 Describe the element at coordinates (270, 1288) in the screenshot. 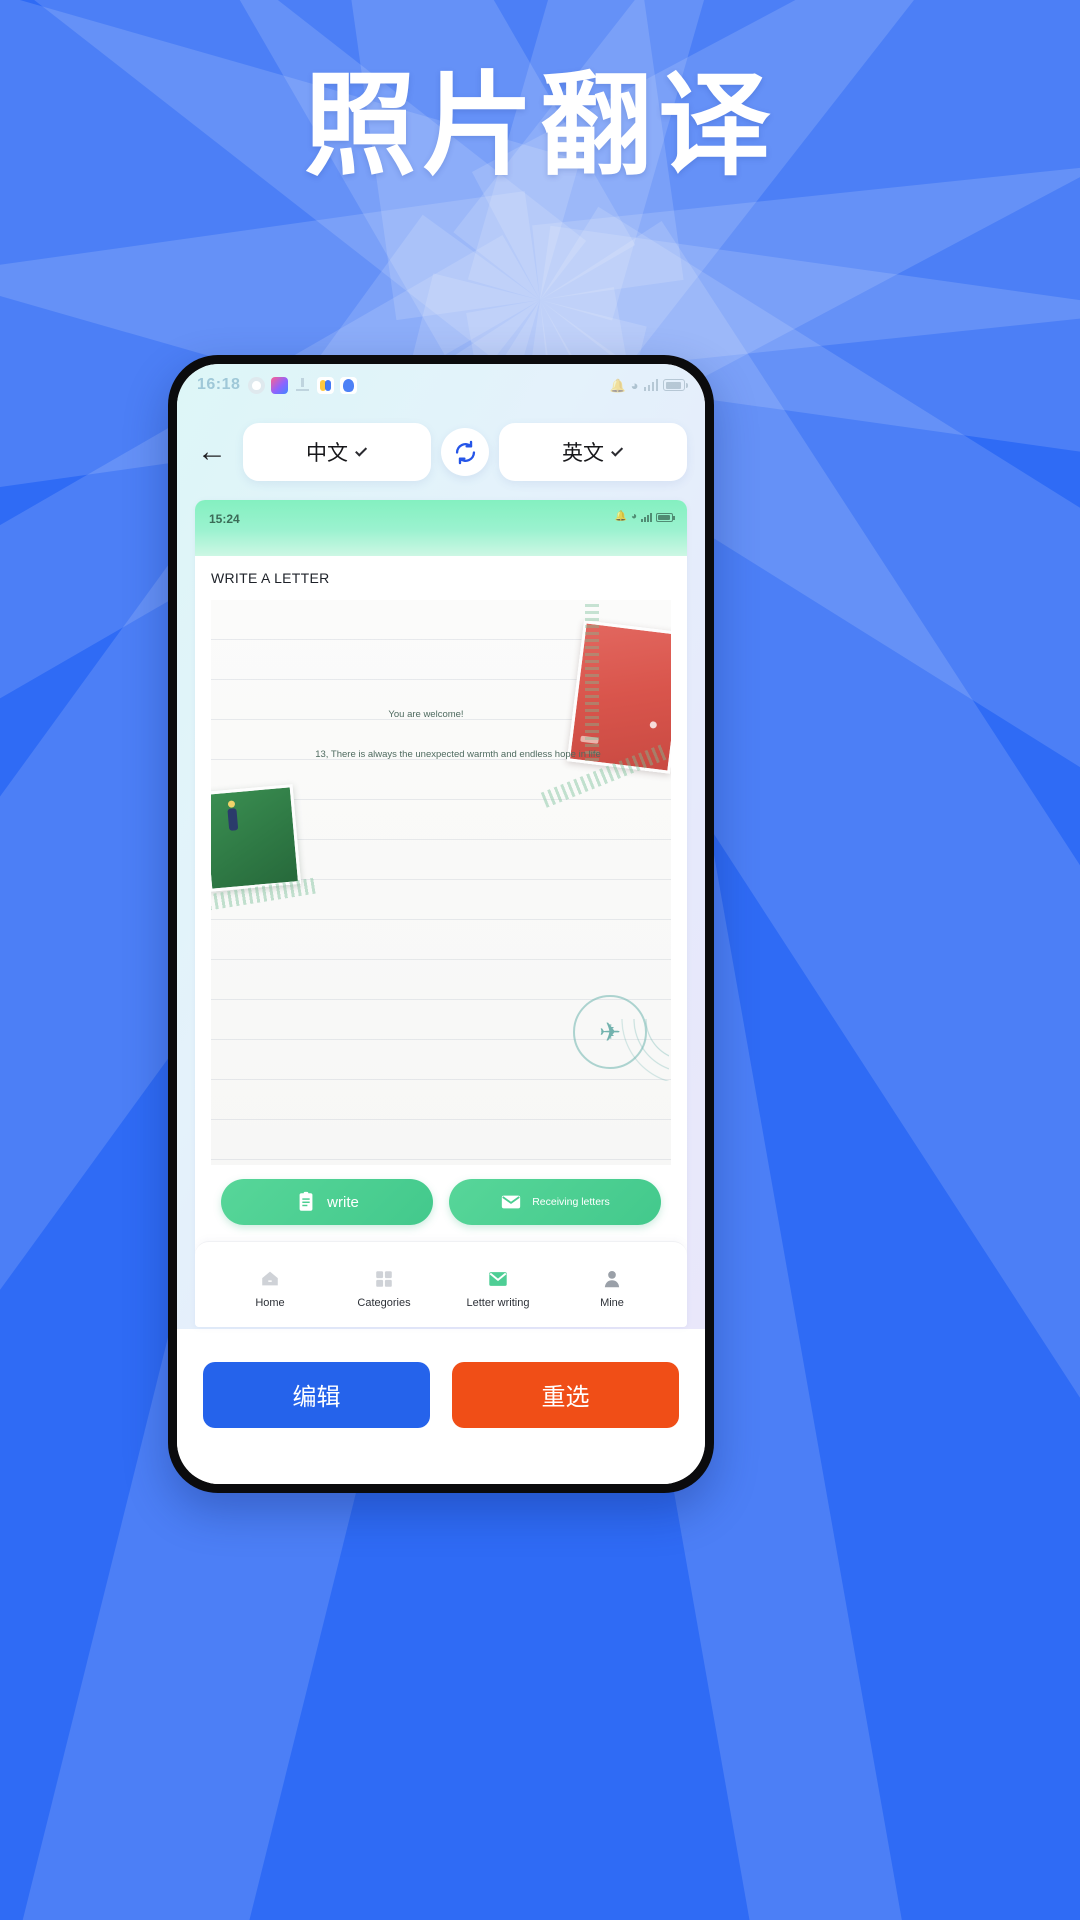

I see `tab-home: Home` at that location.